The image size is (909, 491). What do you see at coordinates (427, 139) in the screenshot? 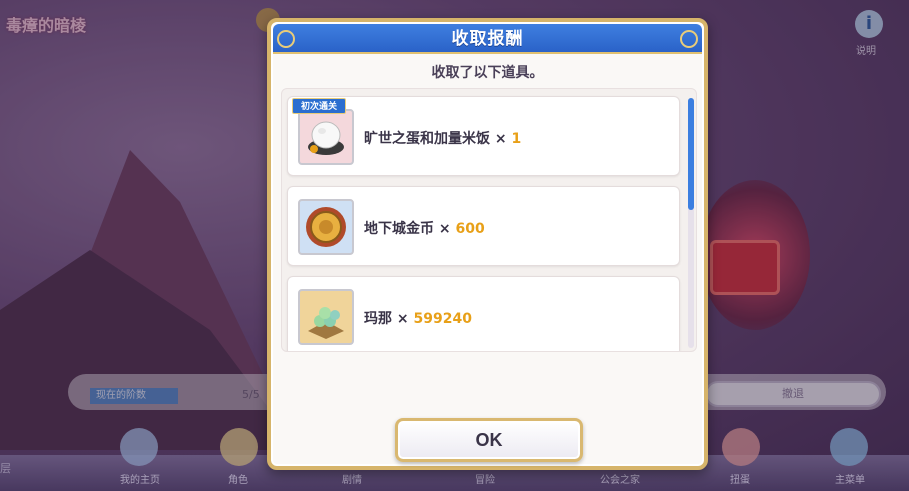
I see `reward-item-name: 旷世之蛋和加量米饭` at bounding box center [427, 139].